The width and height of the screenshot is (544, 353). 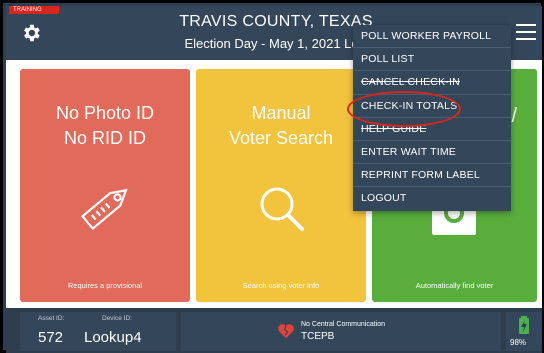 What do you see at coordinates (432, 37) in the screenshot?
I see `menu-item-poll-worker-payroll: POLL WORKER PAYROLL` at bounding box center [432, 37].